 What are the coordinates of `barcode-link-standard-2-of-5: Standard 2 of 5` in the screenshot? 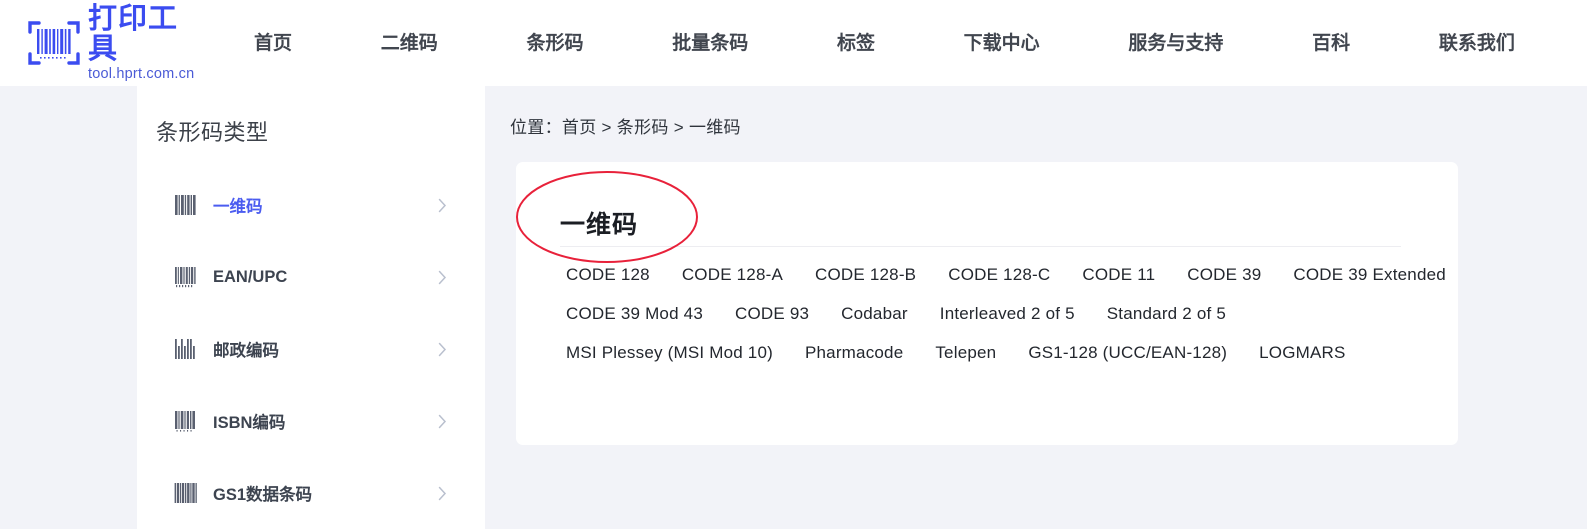 It's located at (1166, 314).